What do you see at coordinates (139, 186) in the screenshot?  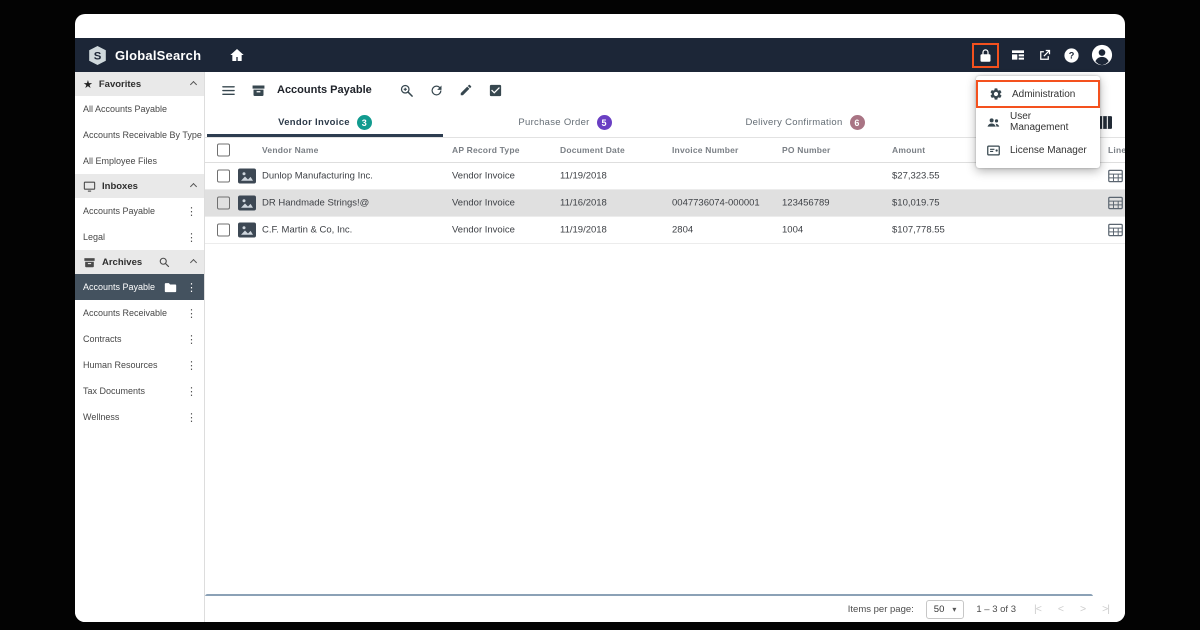 I see `section-inboxes: Inboxes` at bounding box center [139, 186].